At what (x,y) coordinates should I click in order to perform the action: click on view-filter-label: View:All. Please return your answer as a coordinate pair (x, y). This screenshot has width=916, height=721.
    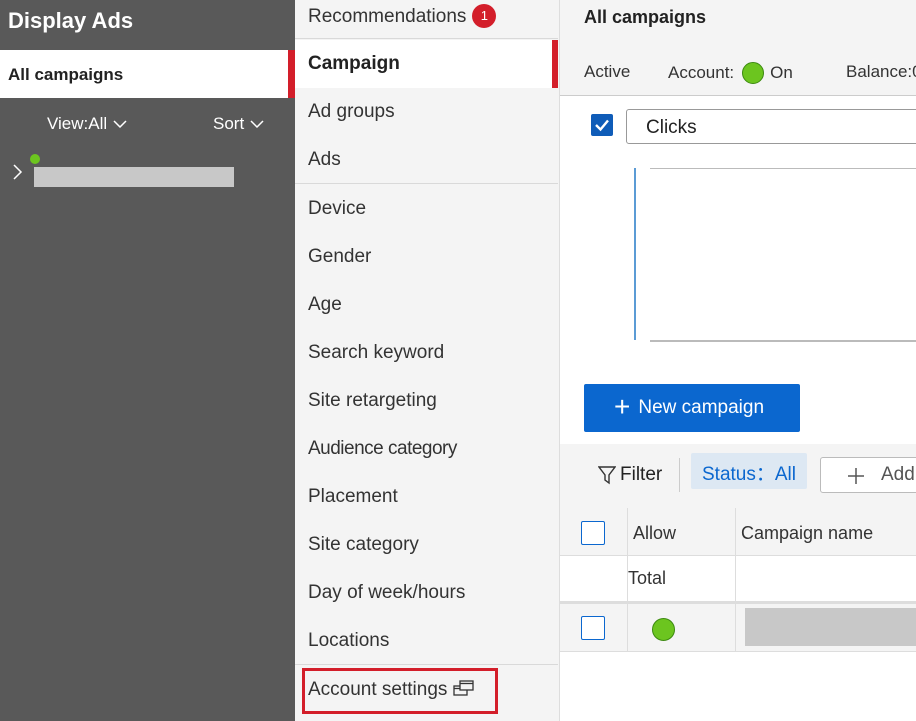
    Looking at the image, I should click on (77, 123).